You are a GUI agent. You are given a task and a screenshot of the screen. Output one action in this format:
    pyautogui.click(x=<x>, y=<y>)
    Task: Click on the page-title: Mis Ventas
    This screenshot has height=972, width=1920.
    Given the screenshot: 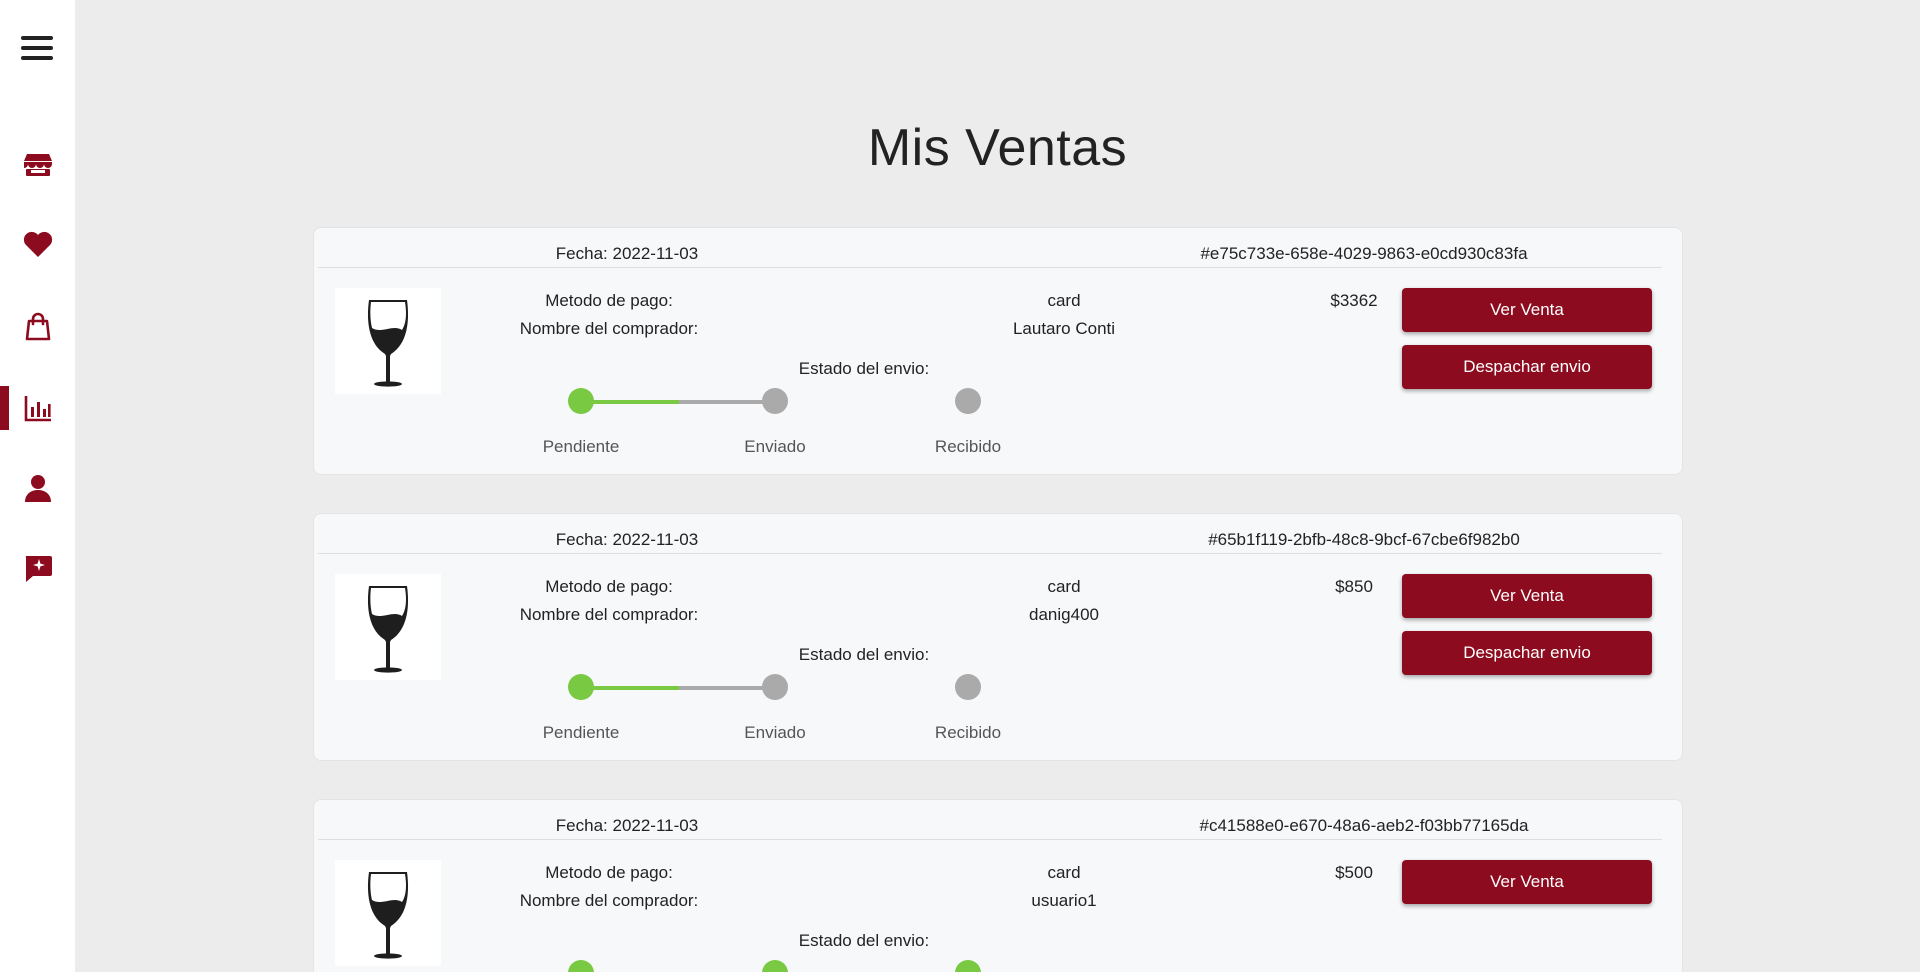 What is the action you would take?
    pyautogui.click(x=997, y=148)
    